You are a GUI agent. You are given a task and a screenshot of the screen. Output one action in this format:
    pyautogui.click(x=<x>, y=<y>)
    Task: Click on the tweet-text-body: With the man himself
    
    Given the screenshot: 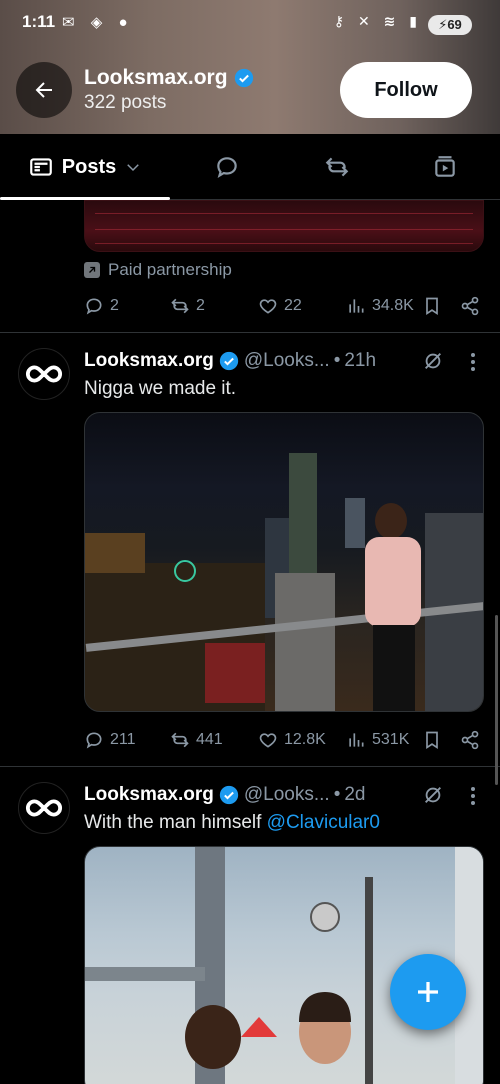 What is the action you would take?
    pyautogui.click(x=175, y=822)
    